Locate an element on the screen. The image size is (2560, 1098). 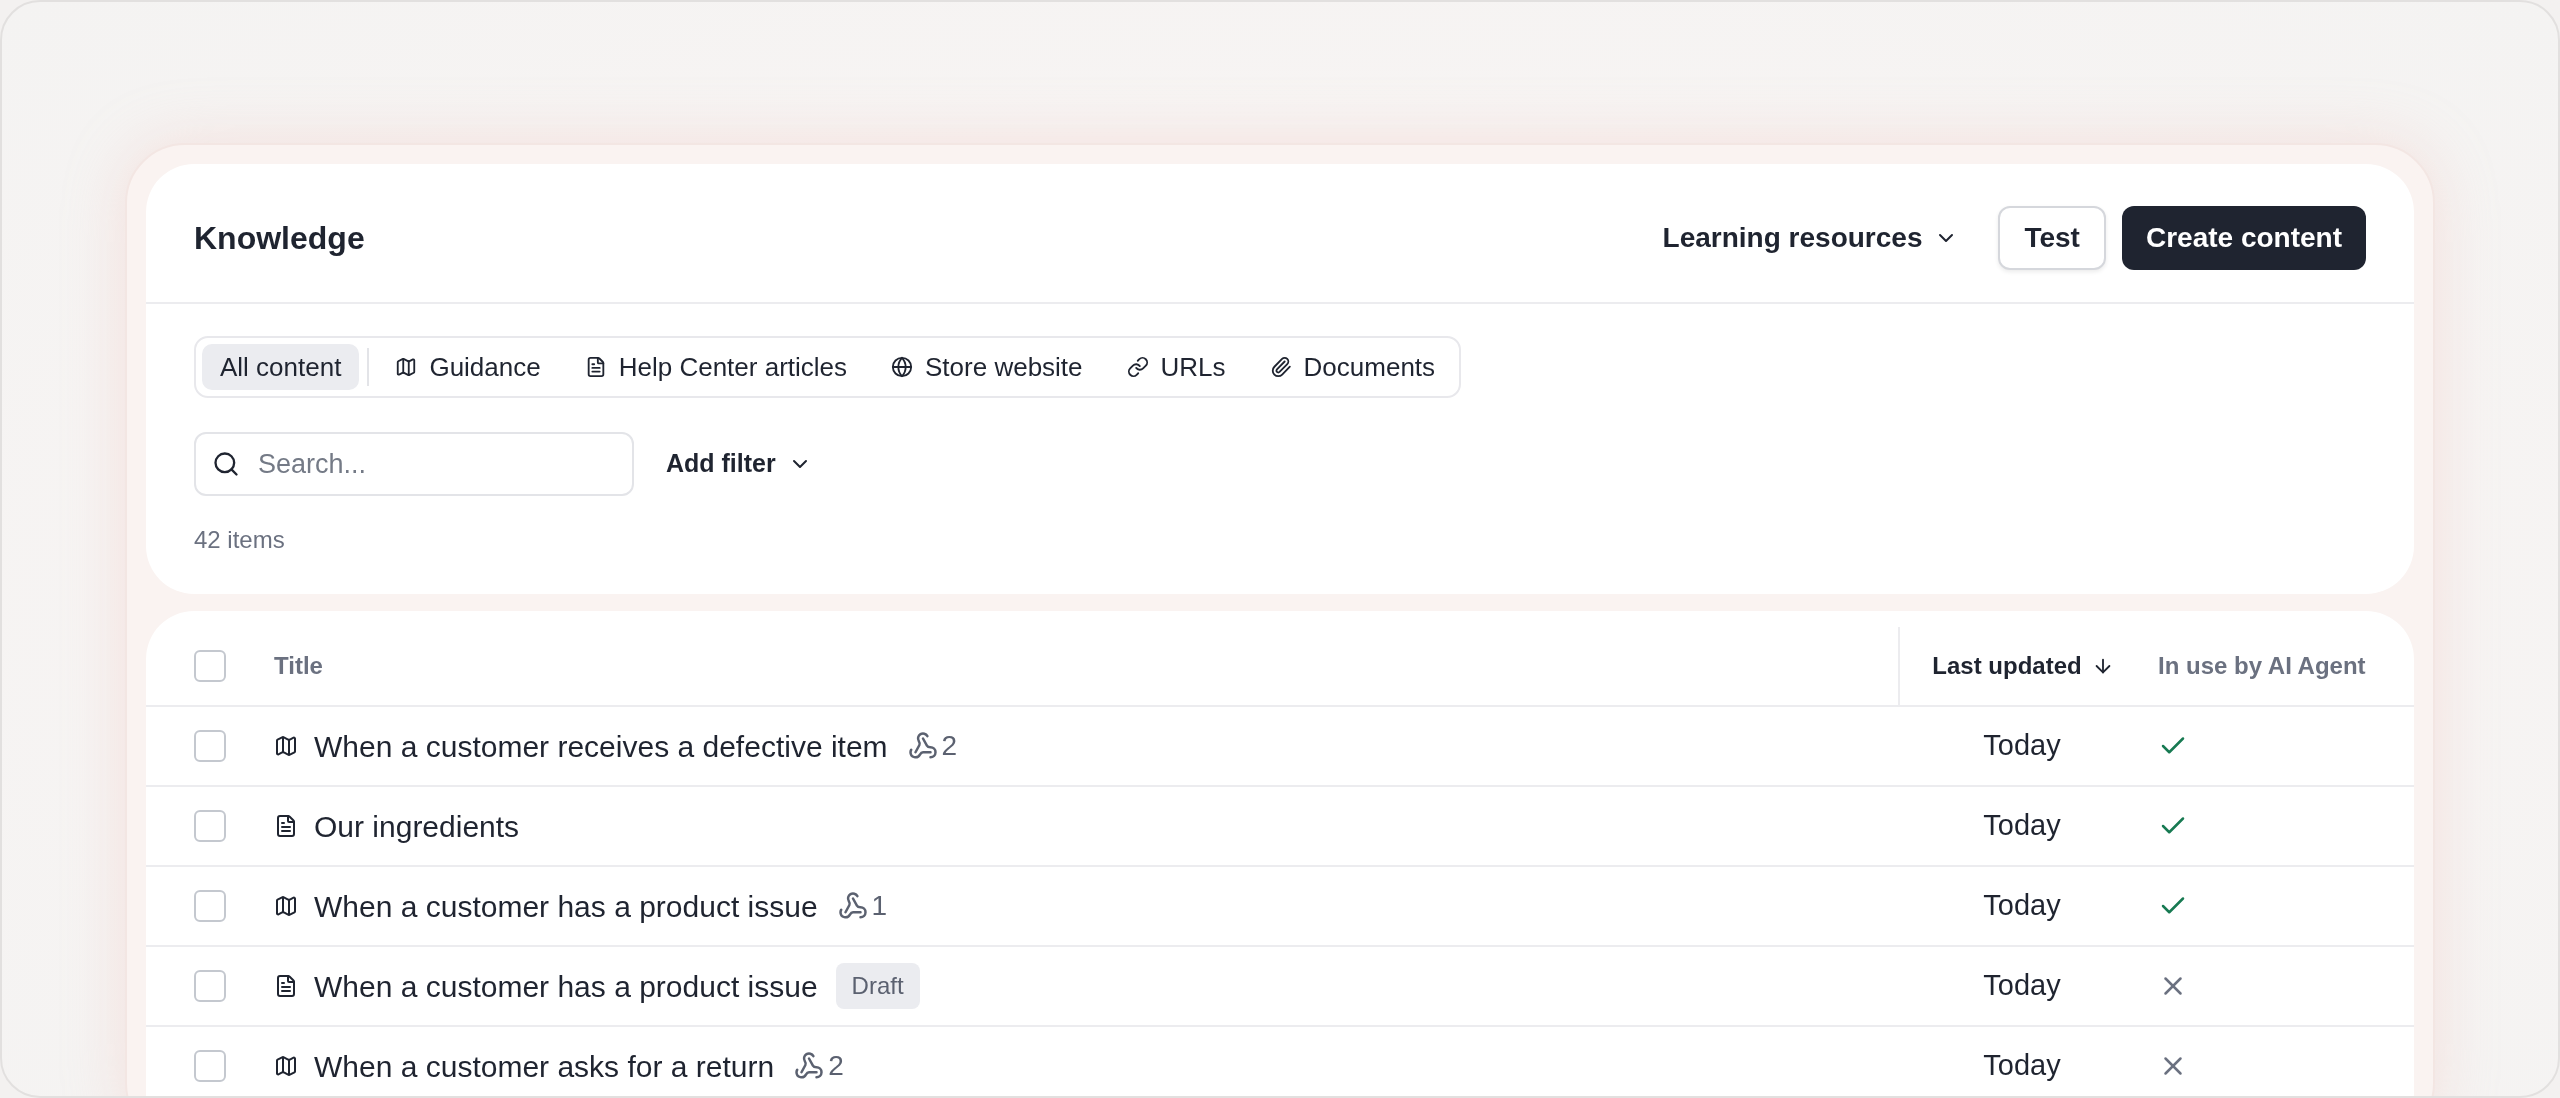
column-header: In use by AI Agent is located at coordinates (2262, 666).